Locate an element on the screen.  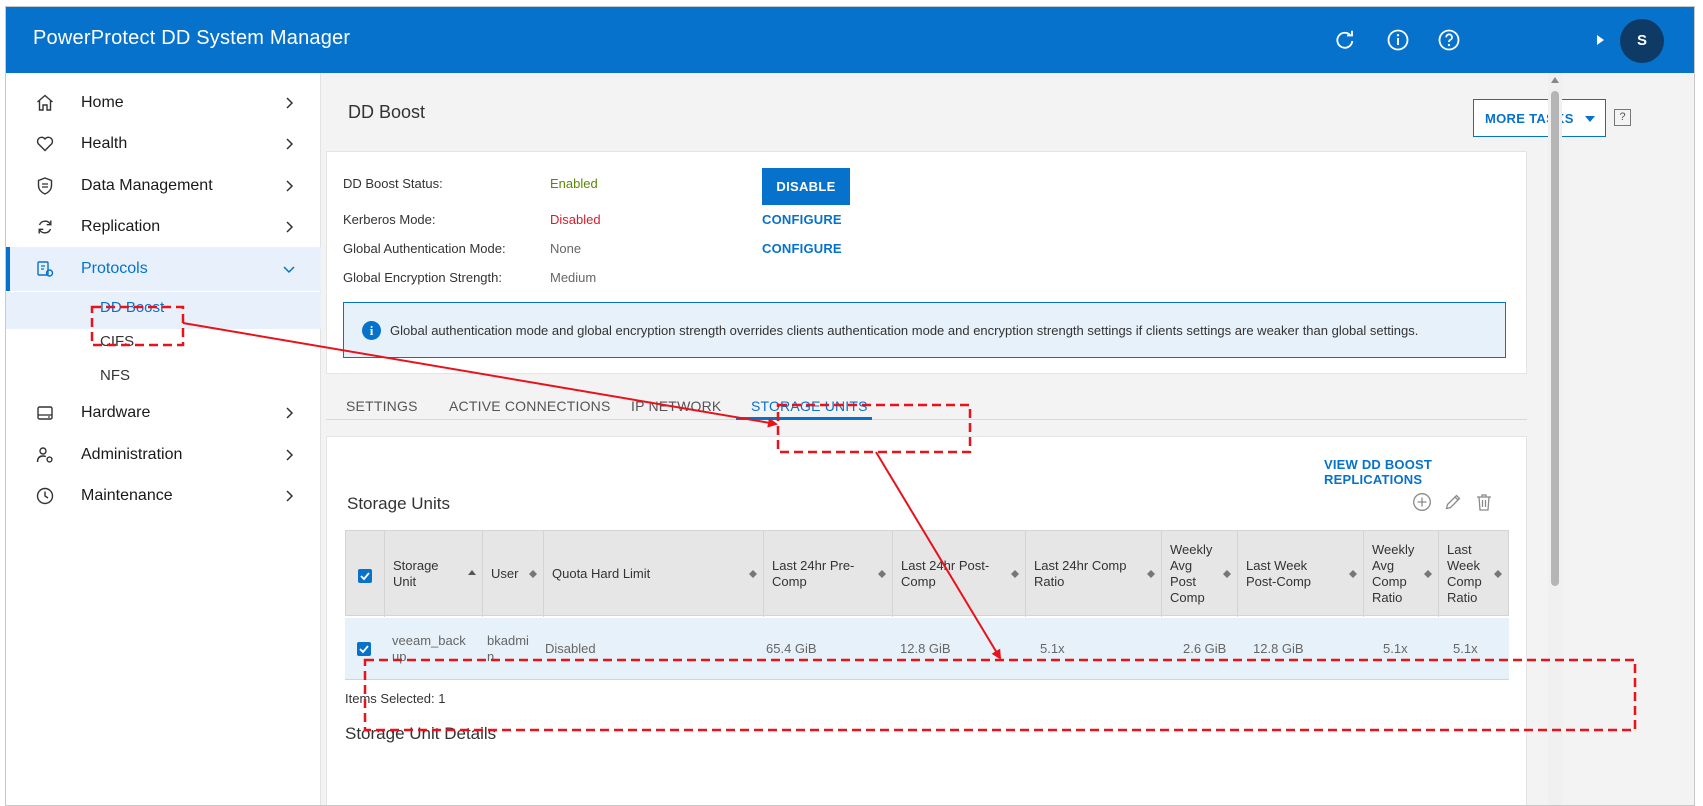
home-icon is located at coordinates (45, 102).